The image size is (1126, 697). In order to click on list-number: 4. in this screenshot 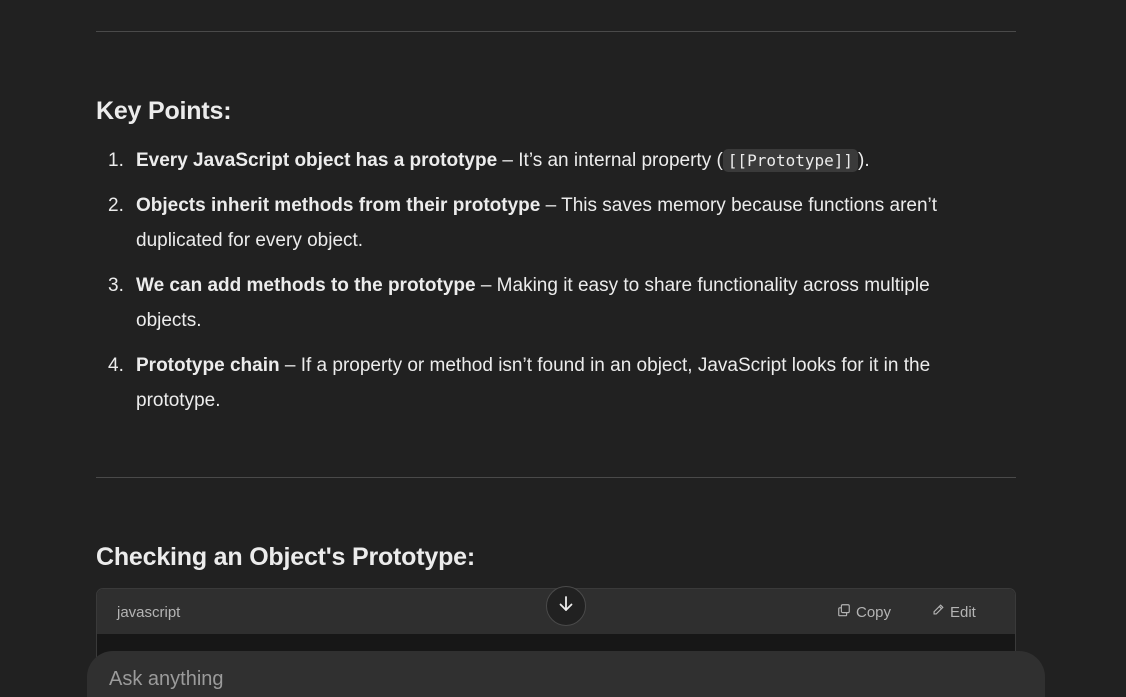, I will do `click(116, 365)`.